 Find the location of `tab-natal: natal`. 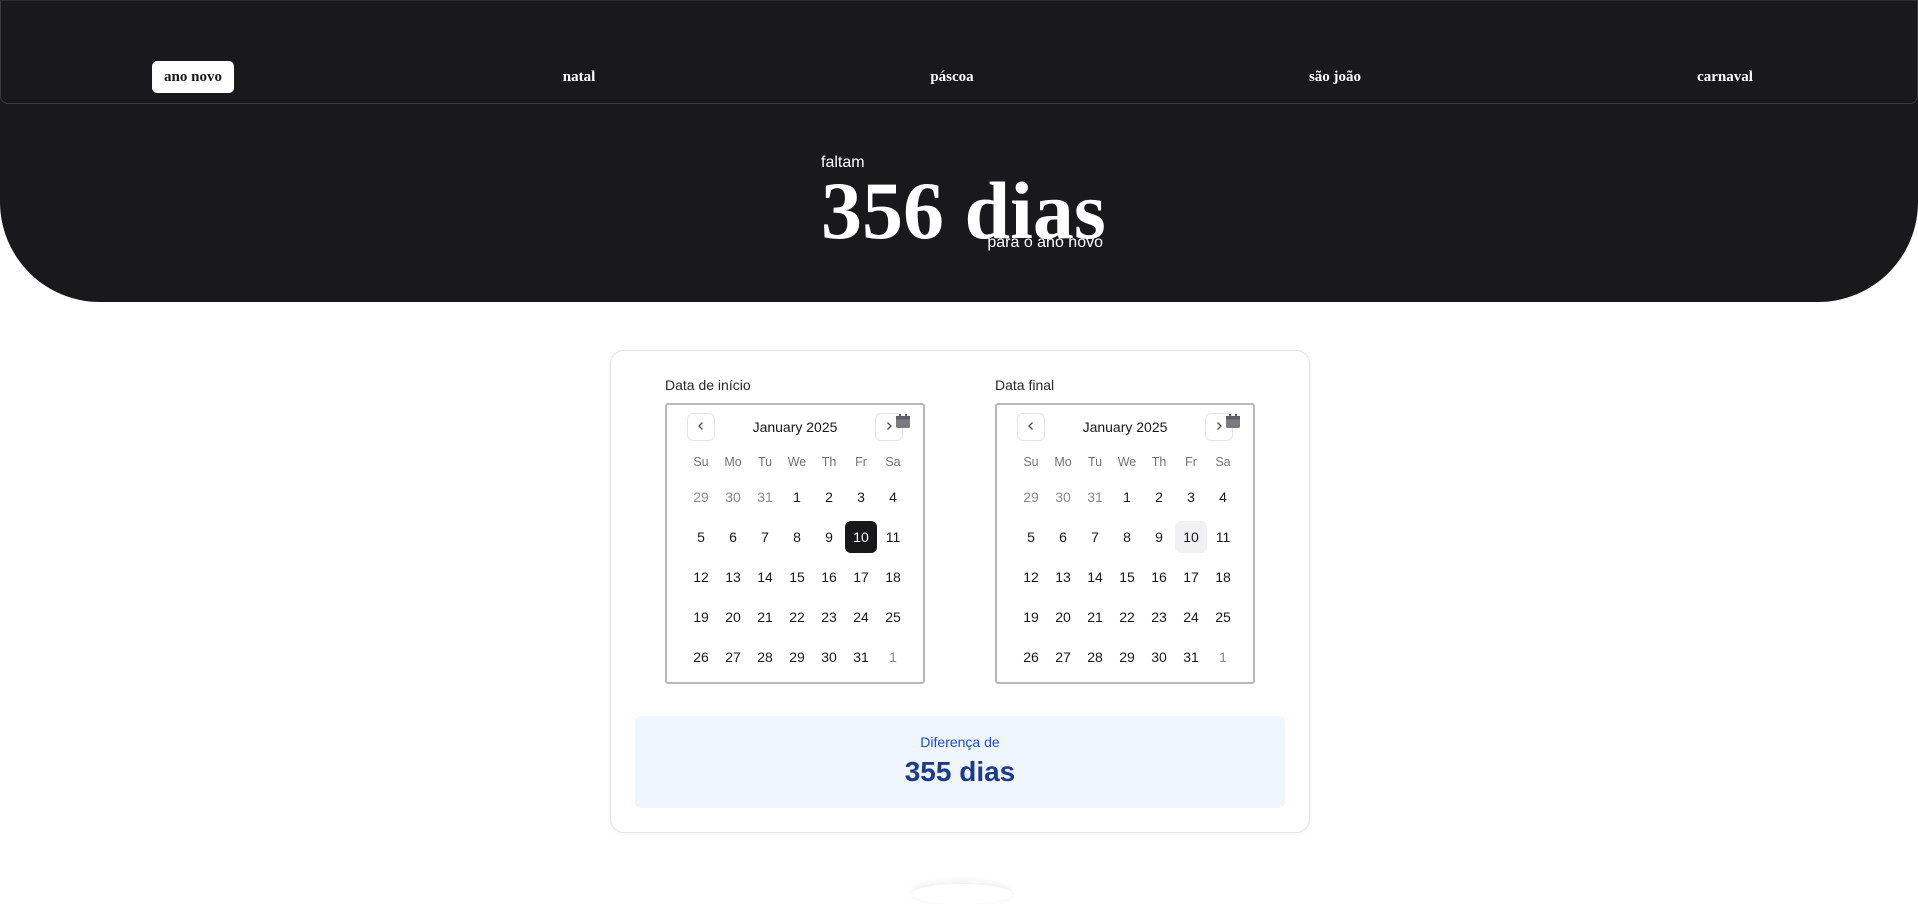

tab-natal: natal is located at coordinates (579, 77).